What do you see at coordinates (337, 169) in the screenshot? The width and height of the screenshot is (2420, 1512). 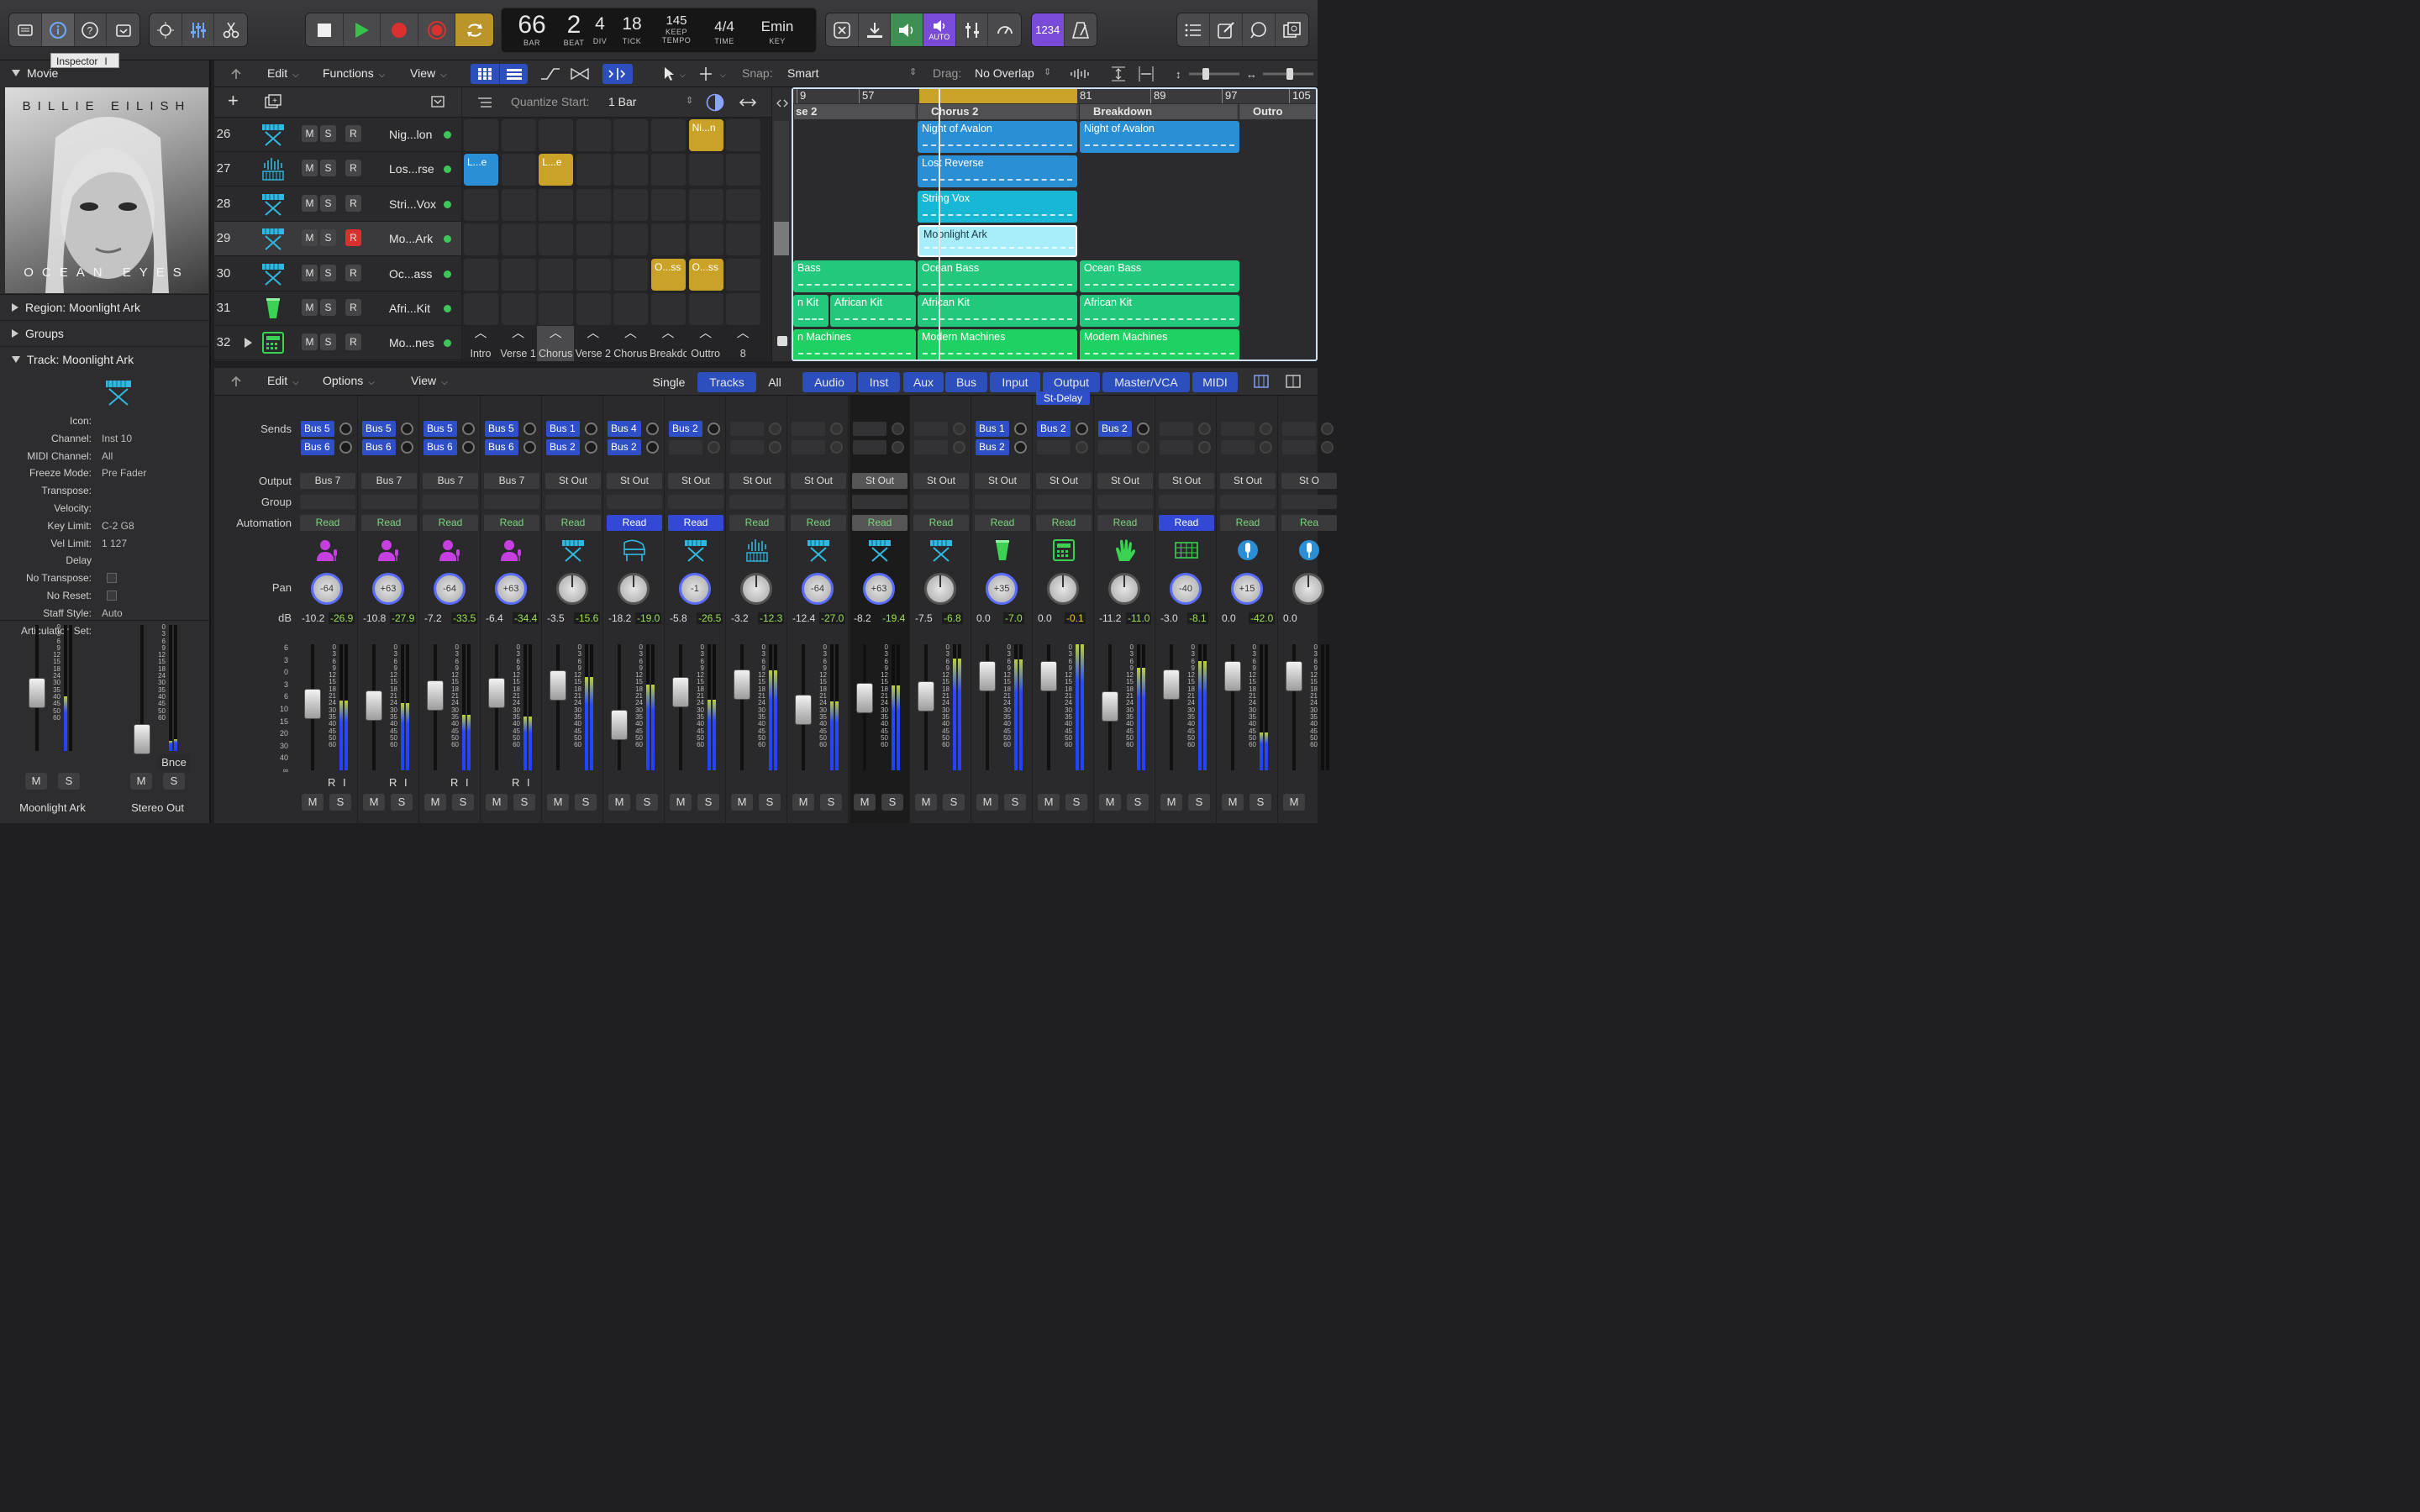 I see `track-header: 27 M S R Los...rse` at bounding box center [337, 169].